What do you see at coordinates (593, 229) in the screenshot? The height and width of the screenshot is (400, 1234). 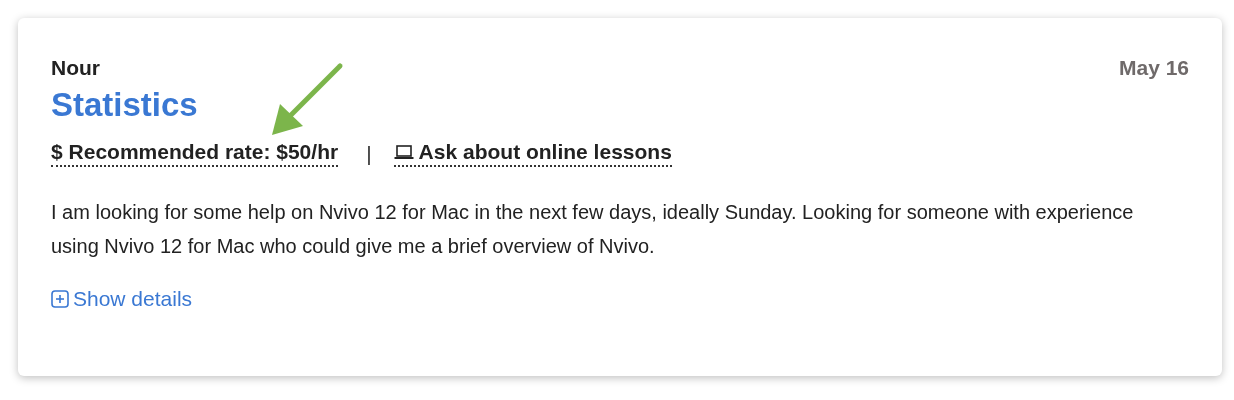 I see `request-description: I am looking for some help on Nvivo 12 for Mac in the next few days, ideally Sunday. Looking for someone with experience using Nvivo 12 for Mac who could give me a brief overview of Nvivo.` at bounding box center [593, 229].